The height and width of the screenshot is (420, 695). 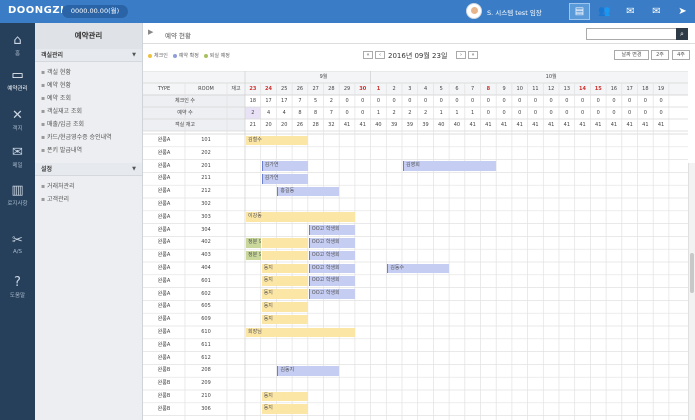 What do you see at coordinates (656, 11) in the screenshot?
I see `mail-icon: ✉` at bounding box center [656, 11].